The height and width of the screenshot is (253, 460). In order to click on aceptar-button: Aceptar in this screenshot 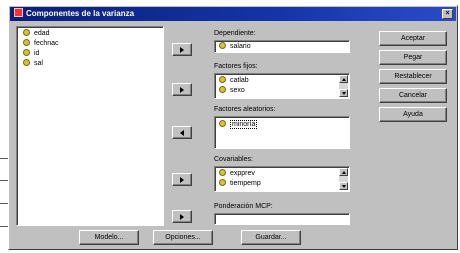, I will do `click(413, 38)`.